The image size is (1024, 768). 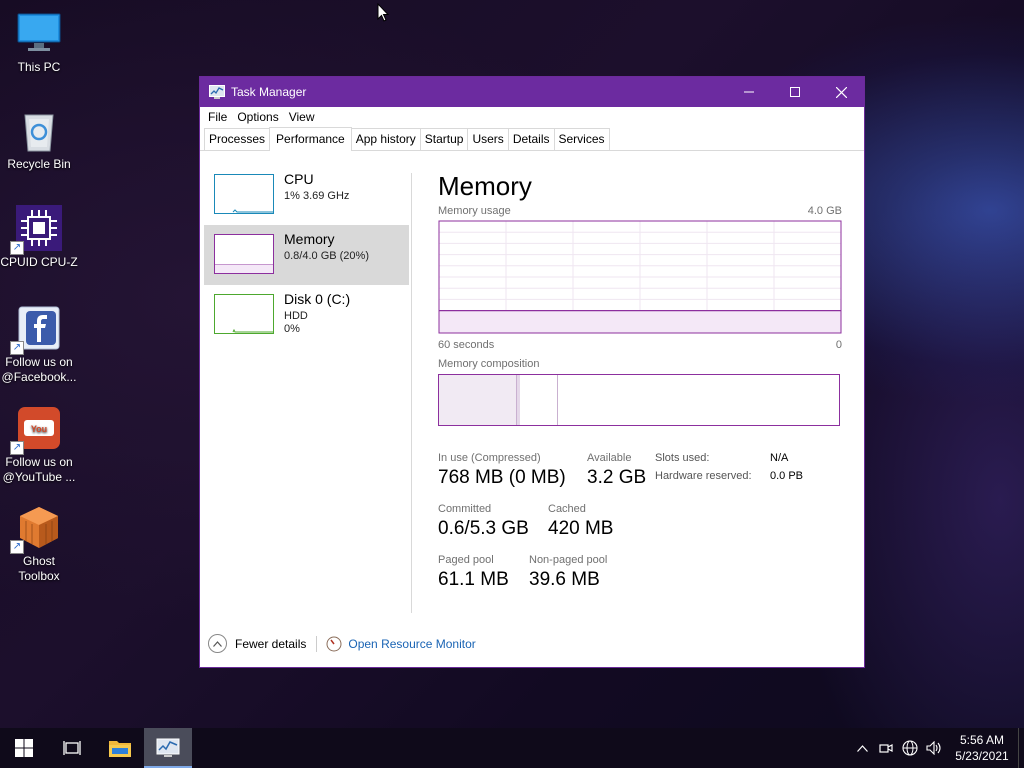 I want to click on resource-item-disk: Disk 0 (C:) HDD 0%, so click(x=306, y=315).